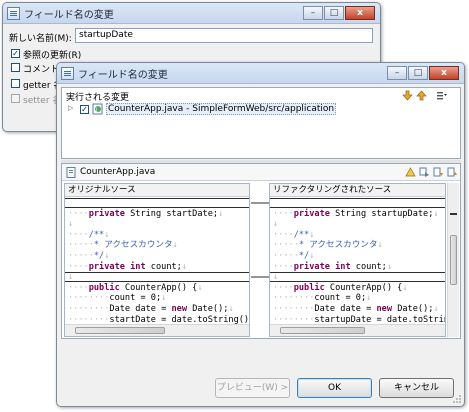 This screenshot has height=412, width=469. Describe the element at coordinates (120, 330) in the screenshot. I see `original-hscroll-thumb` at that location.